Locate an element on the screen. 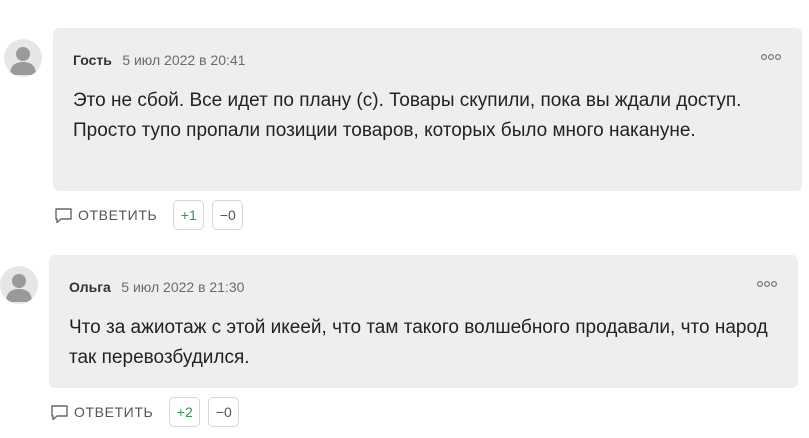 The height and width of the screenshot is (438, 809). comment-actions: ОТВЕТИТЬ +2 −0 is located at coordinates (148, 412).